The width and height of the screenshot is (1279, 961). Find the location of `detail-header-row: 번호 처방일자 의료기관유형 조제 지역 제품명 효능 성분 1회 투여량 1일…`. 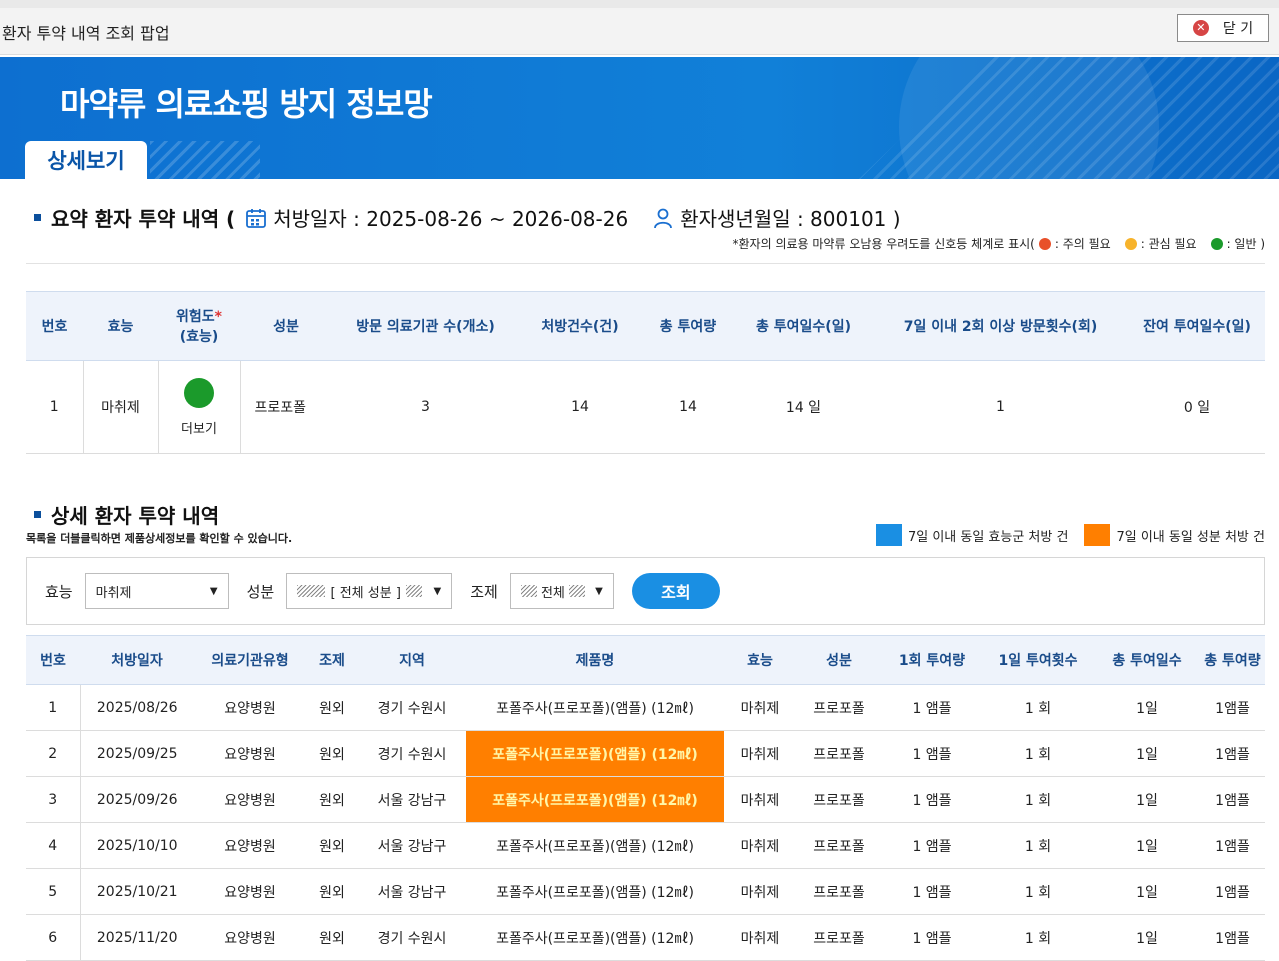

detail-header-row: 번호 처방일자 의료기관유형 조제 지역 제품명 효능 성분 1회 투여량 1일… is located at coordinates (645, 660).